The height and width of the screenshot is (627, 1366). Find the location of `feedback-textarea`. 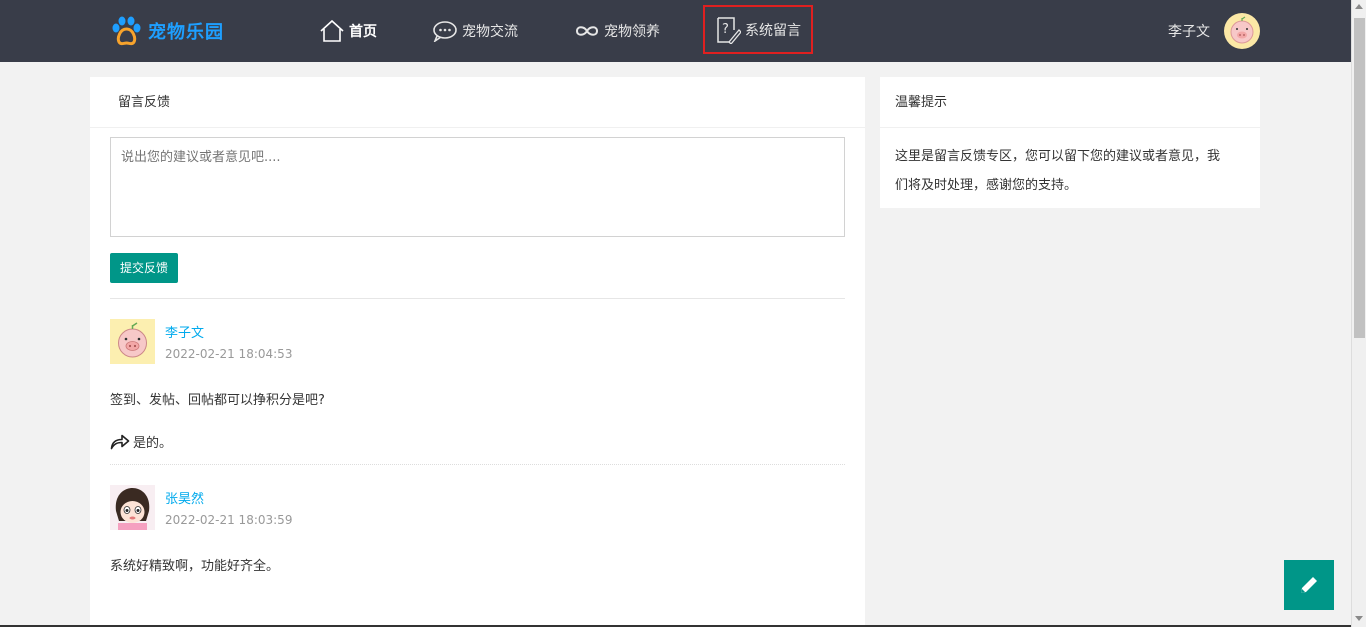

feedback-textarea is located at coordinates (477, 187).